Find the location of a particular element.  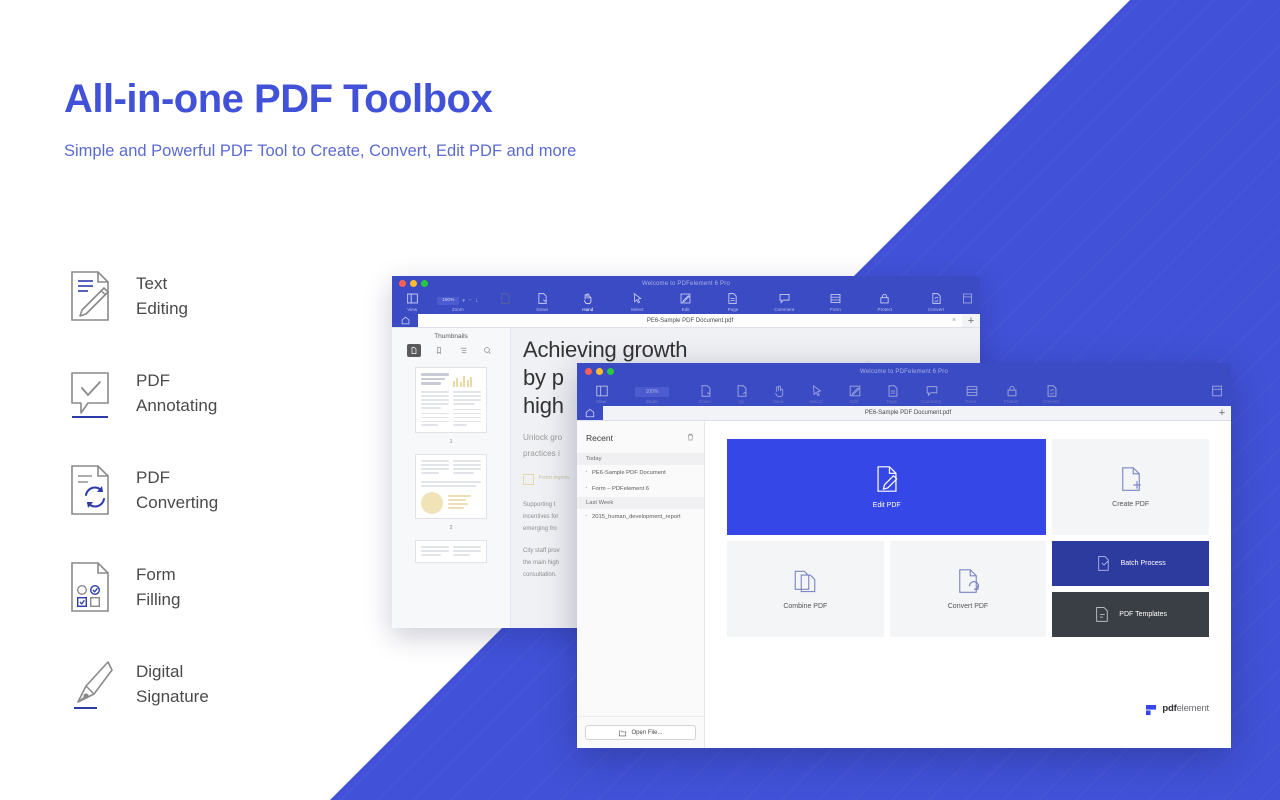

outline-icon is located at coordinates (463, 350).